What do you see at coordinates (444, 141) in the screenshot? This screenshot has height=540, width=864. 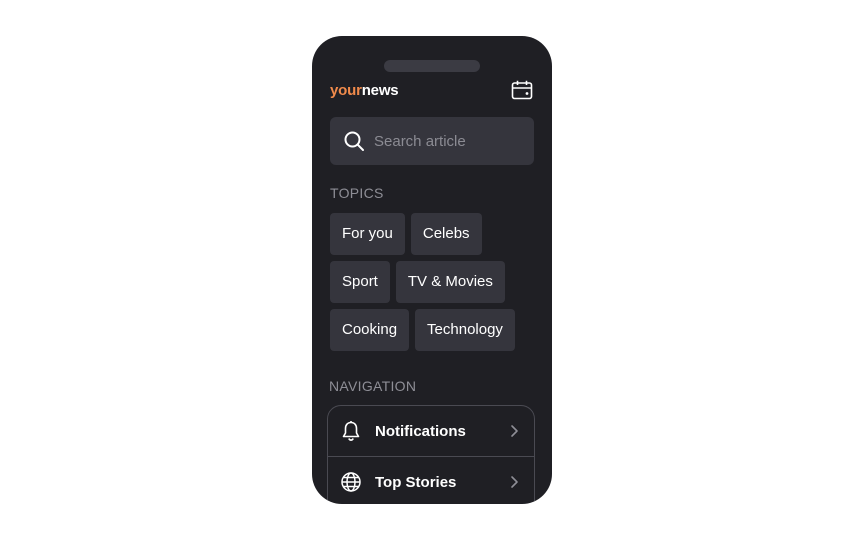 I see `search-input` at bounding box center [444, 141].